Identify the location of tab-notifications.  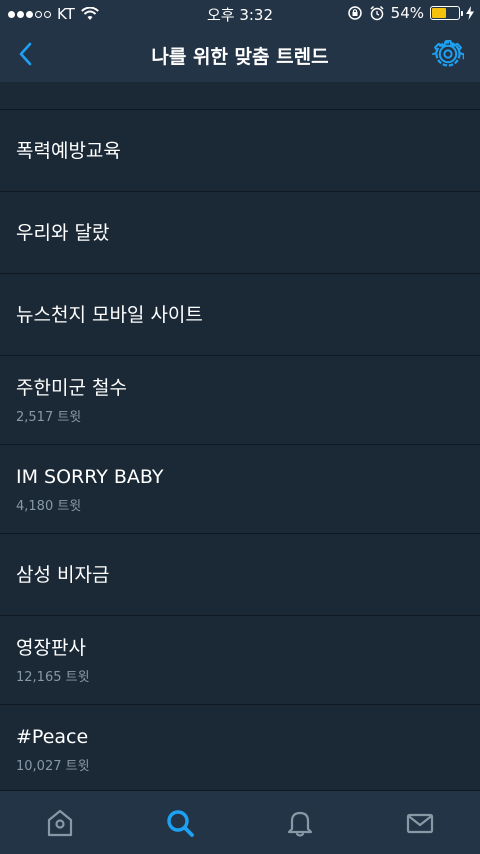
(300, 822).